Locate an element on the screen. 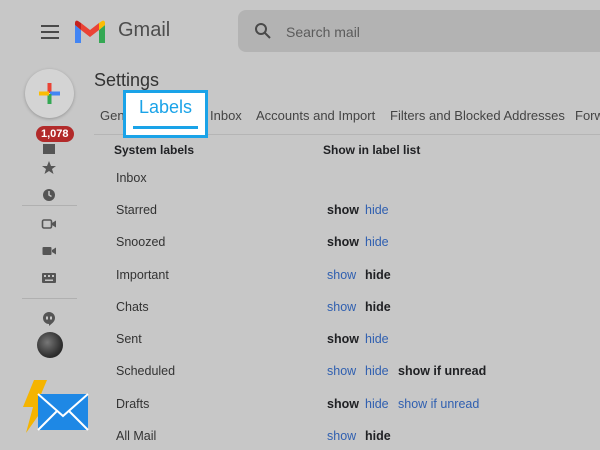 The width and height of the screenshot is (600, 450). tab-forwarding: Forw is located at coordinates (587, 115).